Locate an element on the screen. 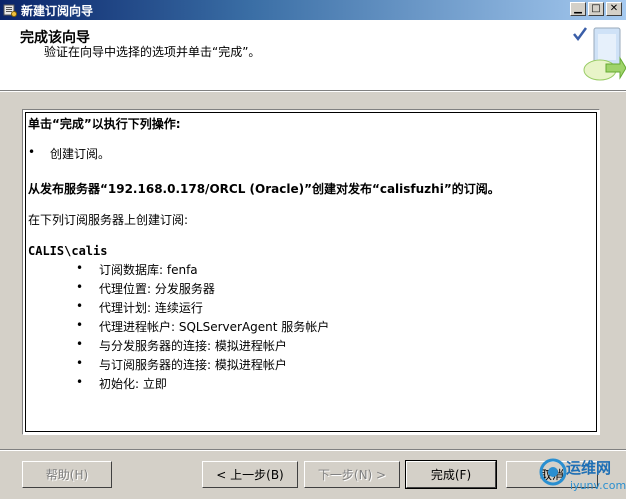  detail-initialization: 初始化: 立即 is located at coordinates (133, 384).